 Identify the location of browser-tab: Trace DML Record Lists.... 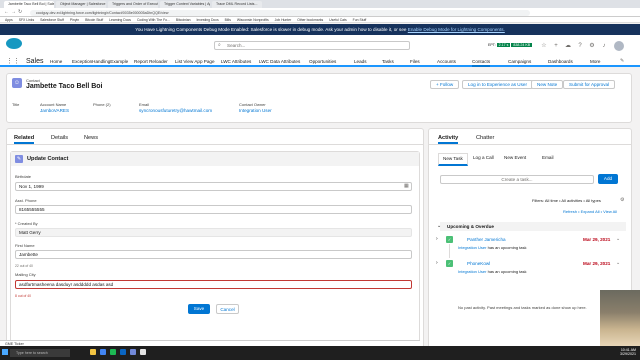
(237, 4).